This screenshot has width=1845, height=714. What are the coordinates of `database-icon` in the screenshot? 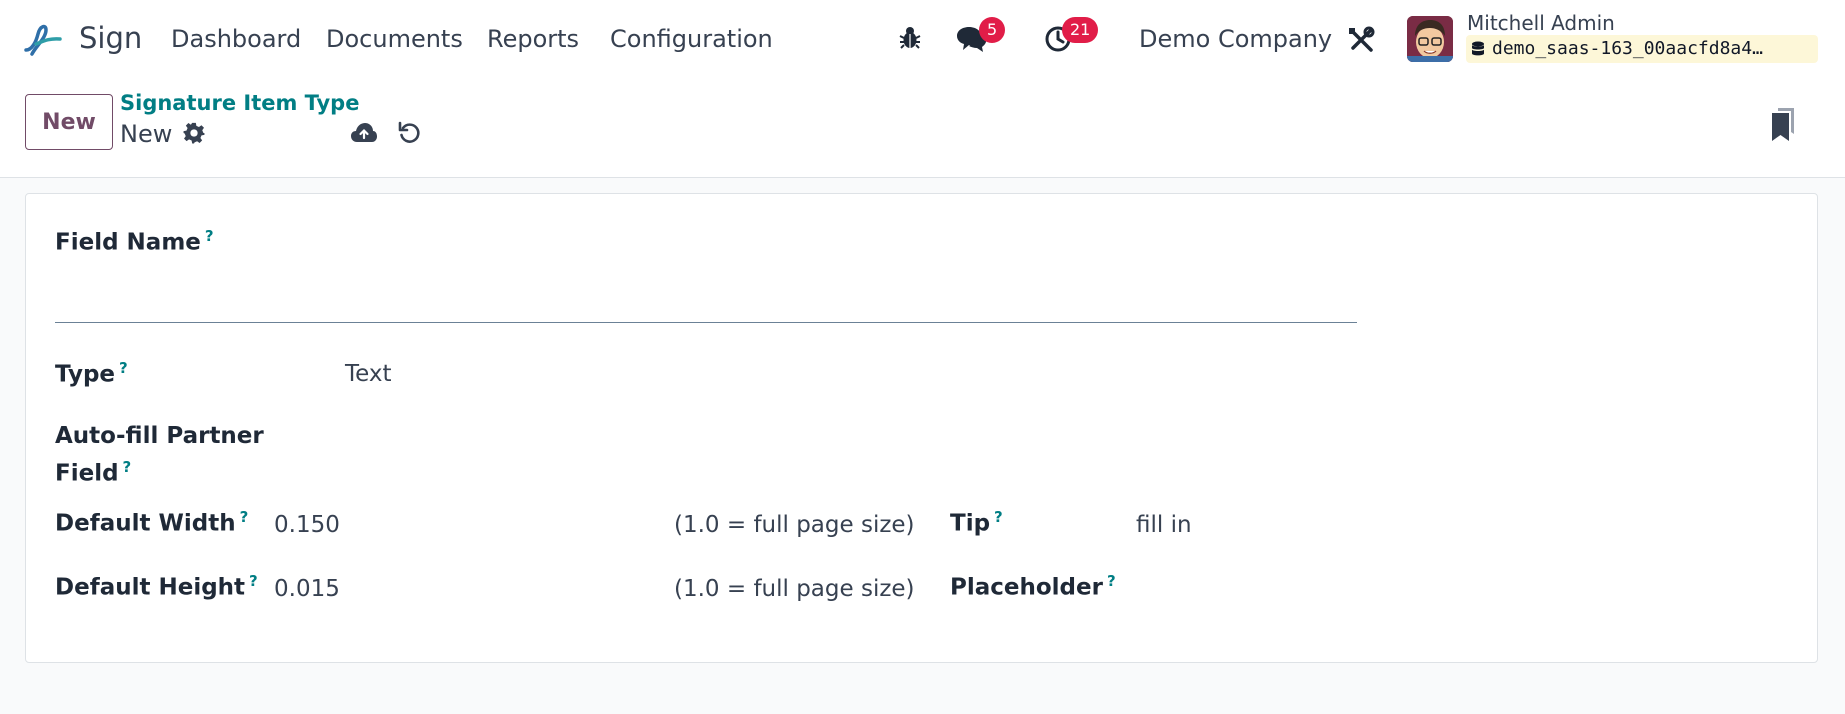 It's located at (1478, 48).